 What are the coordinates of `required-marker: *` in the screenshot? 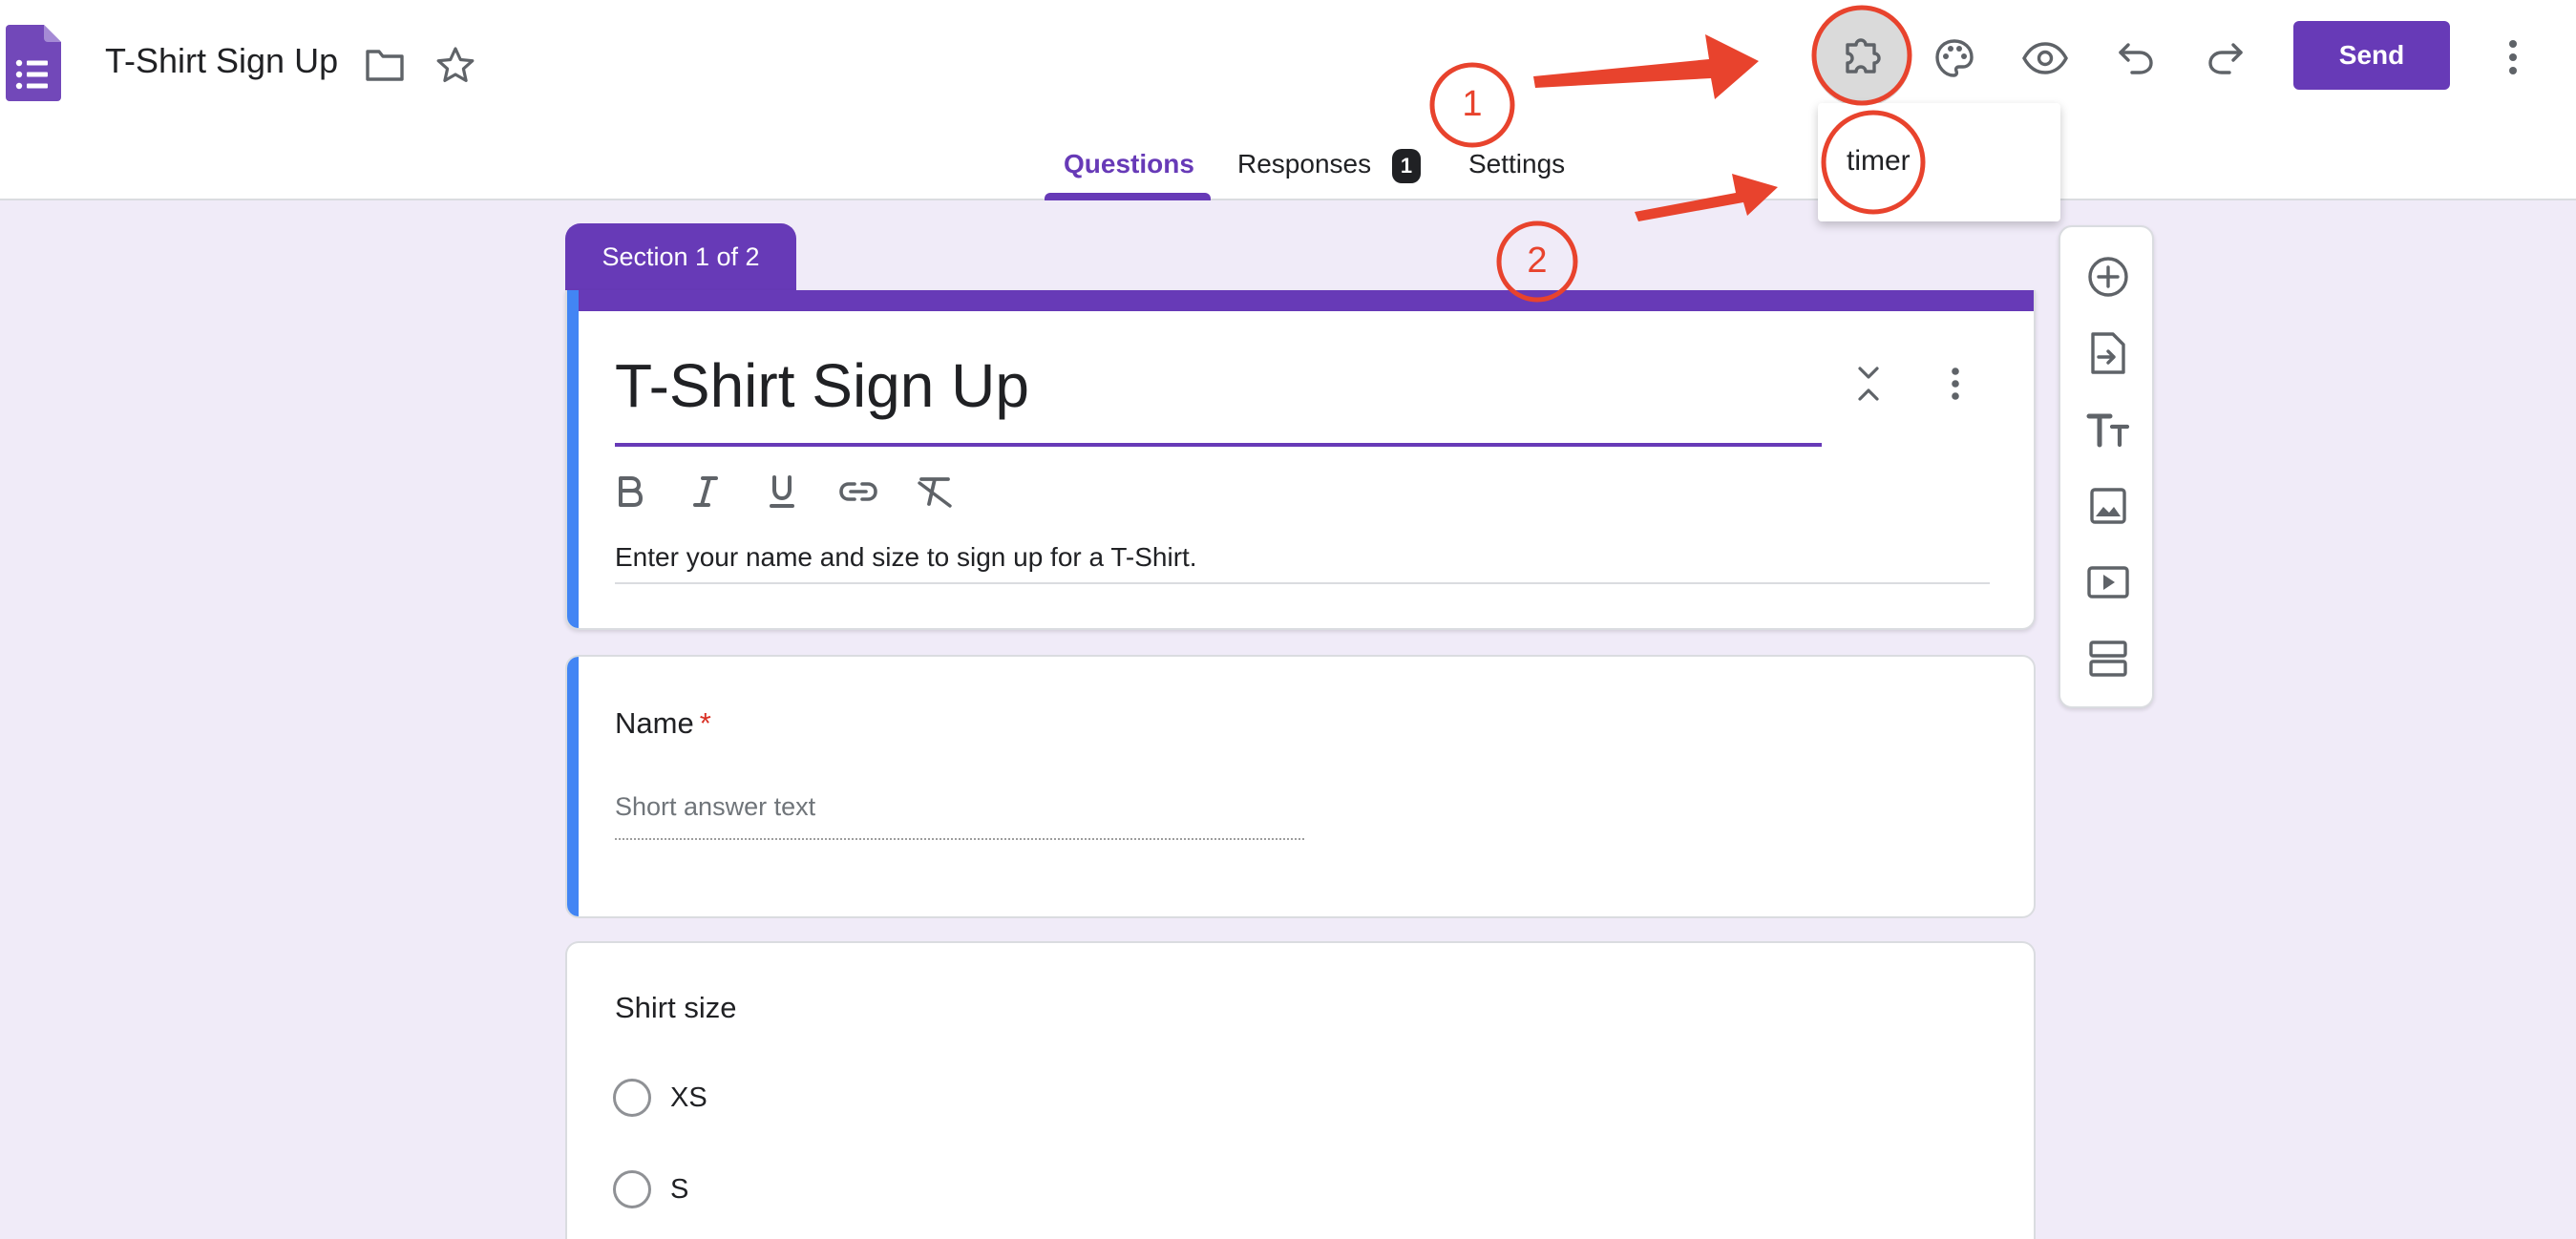 It's located at (705, 723).